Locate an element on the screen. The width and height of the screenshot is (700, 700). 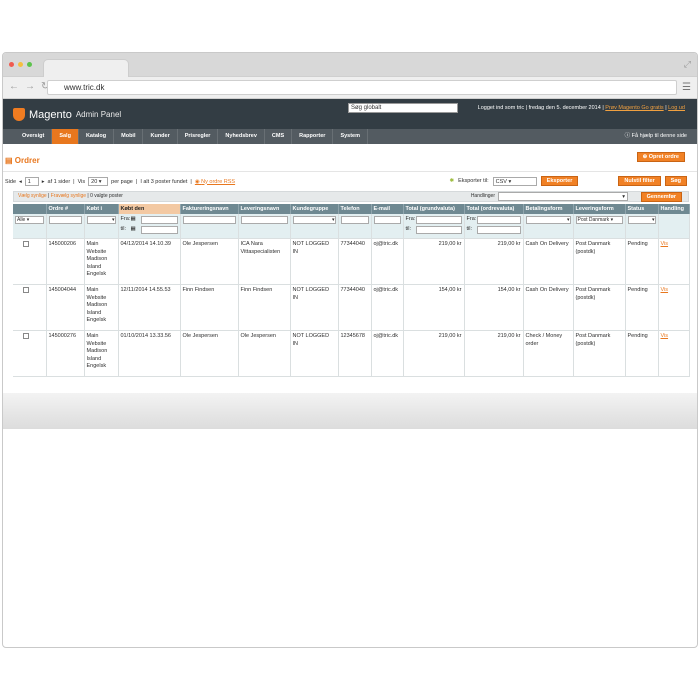
back-icon: ← is located at coordinates (14, 86).